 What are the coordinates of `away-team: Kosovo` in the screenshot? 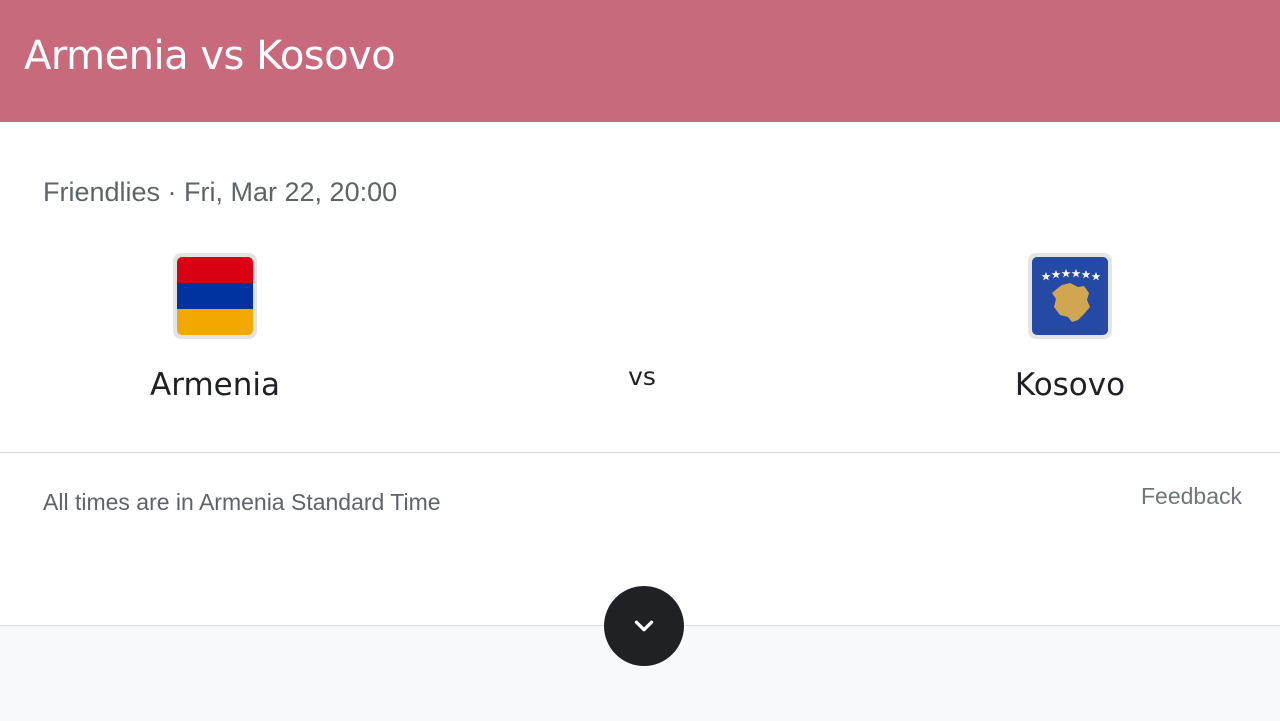 It's located at (1070, 328).